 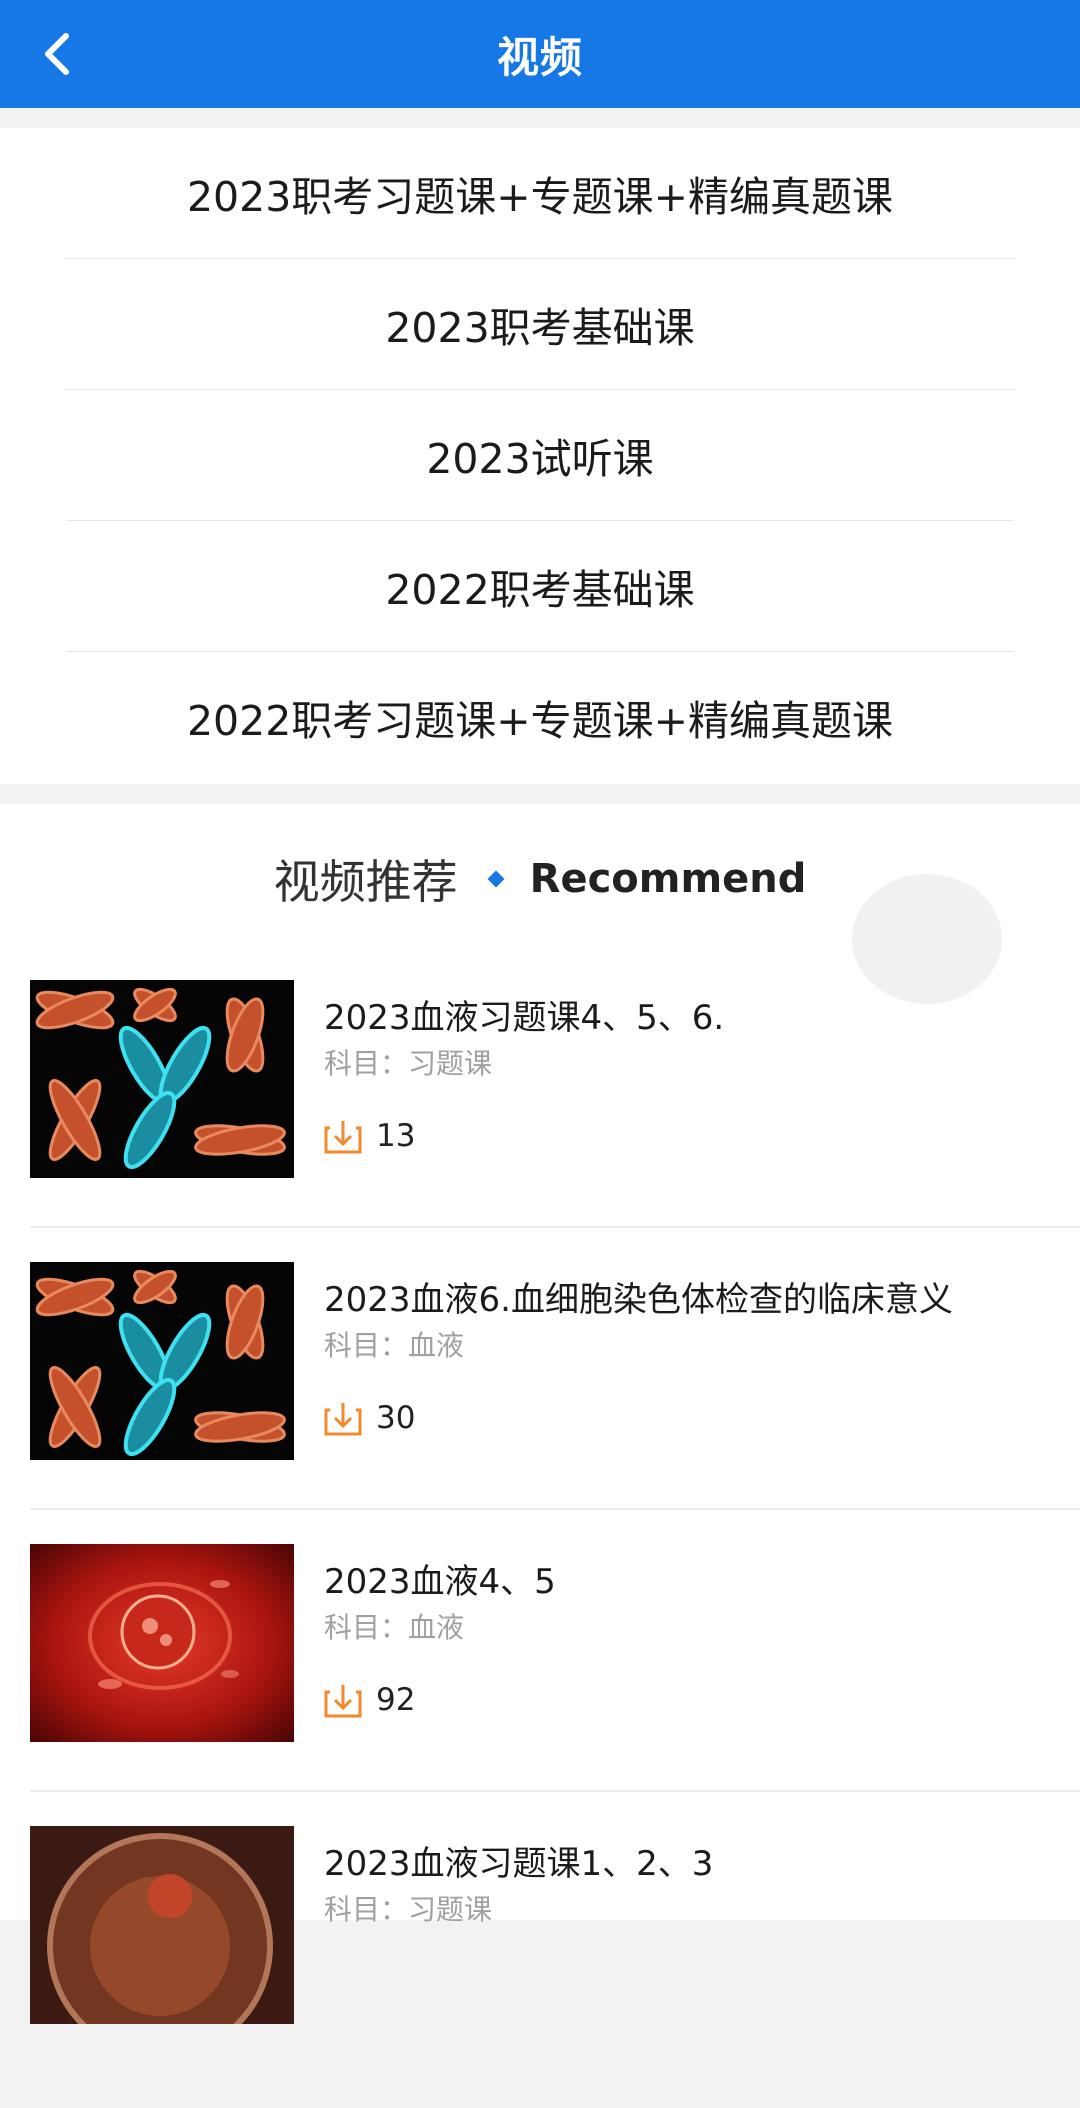 I want to click on video-list-item: 2023血液习题课4、5、6. 科目：习题课 13, so click(x=555, y=1121).